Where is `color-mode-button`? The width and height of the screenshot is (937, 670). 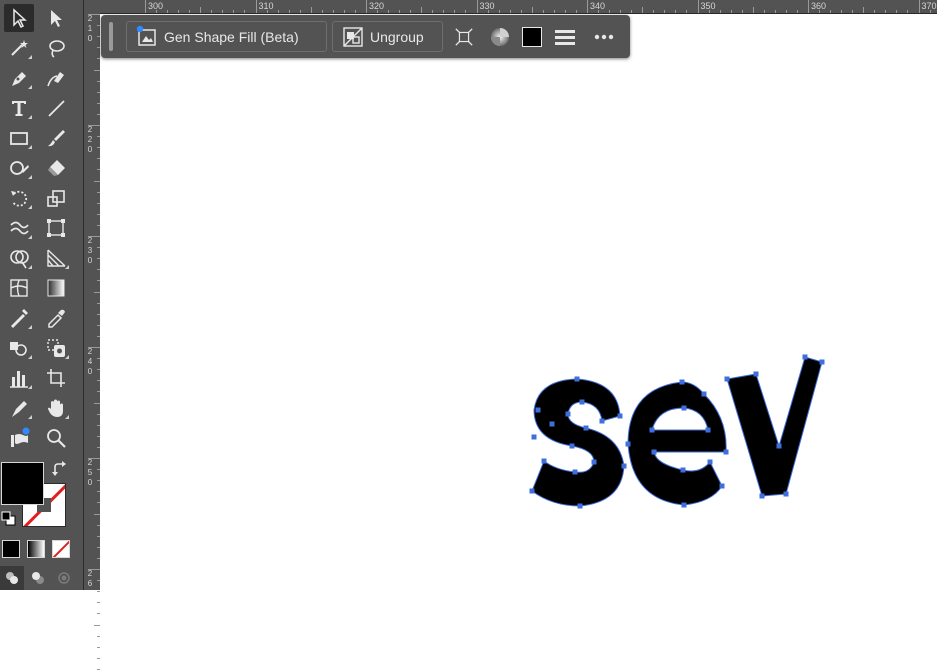 color-mode-button is located at coordinates (11, 549).